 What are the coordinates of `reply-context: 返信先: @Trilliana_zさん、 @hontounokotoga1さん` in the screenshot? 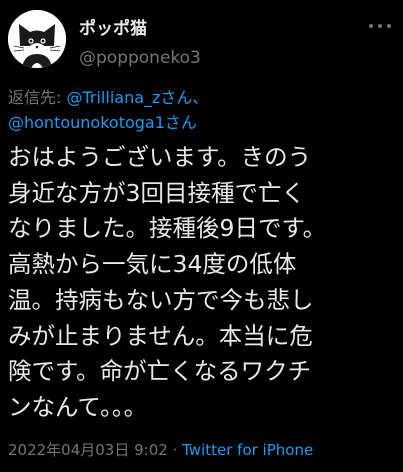 It's located at (203, 110).